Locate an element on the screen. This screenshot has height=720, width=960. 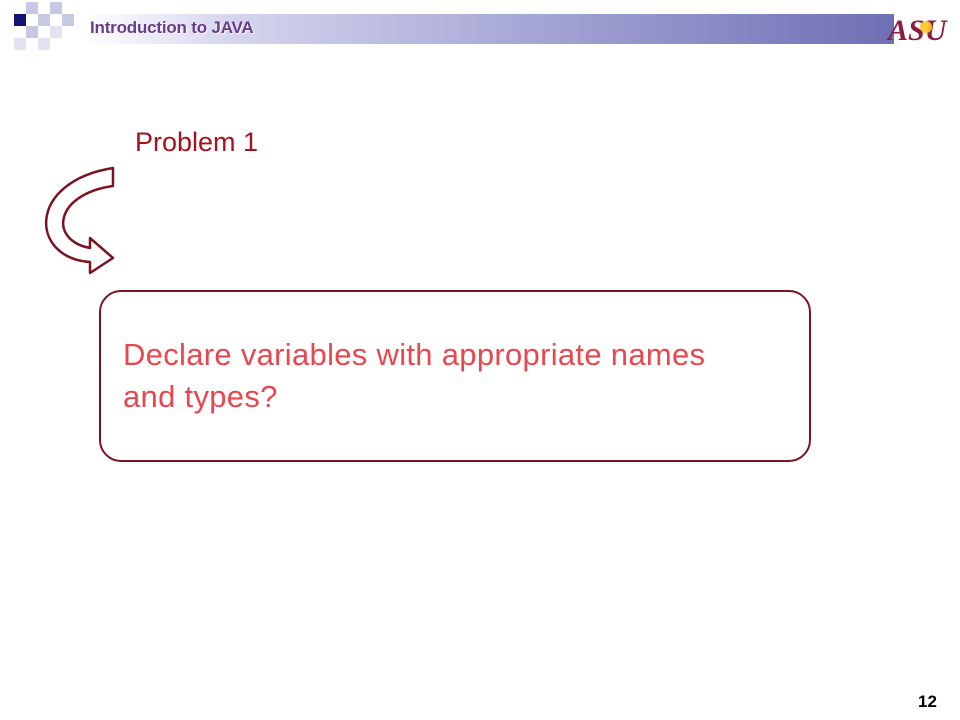
asu-logo-text: ASU is located at coordinates (917, 30).